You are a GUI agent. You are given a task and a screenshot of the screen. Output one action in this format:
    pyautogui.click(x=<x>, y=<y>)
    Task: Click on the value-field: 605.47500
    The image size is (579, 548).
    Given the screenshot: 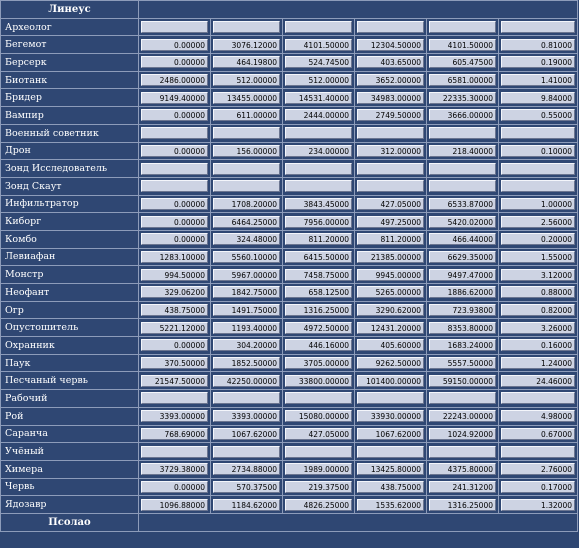 What is the action you would take?
    pyautogui.click(x=462, y=62)
    